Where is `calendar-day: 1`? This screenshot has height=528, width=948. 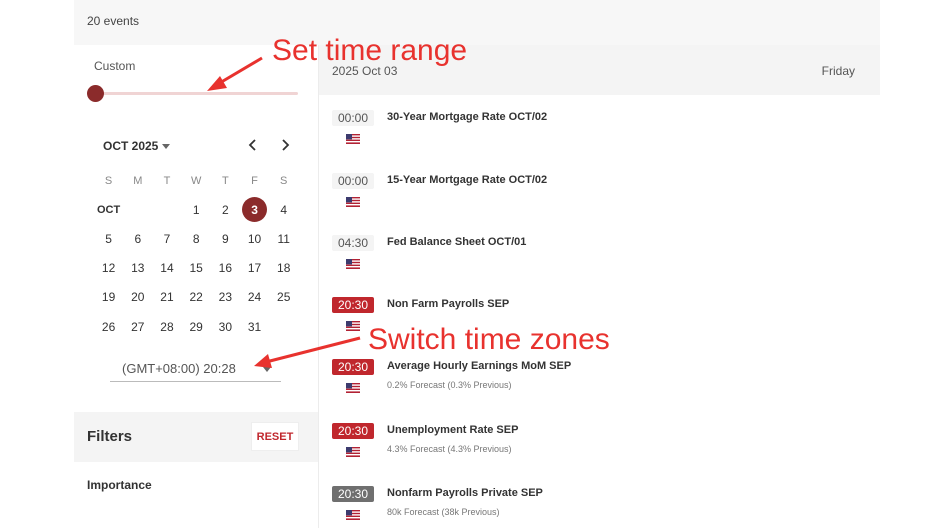
calendar-day: 1 is located at coordinates (196, 209).